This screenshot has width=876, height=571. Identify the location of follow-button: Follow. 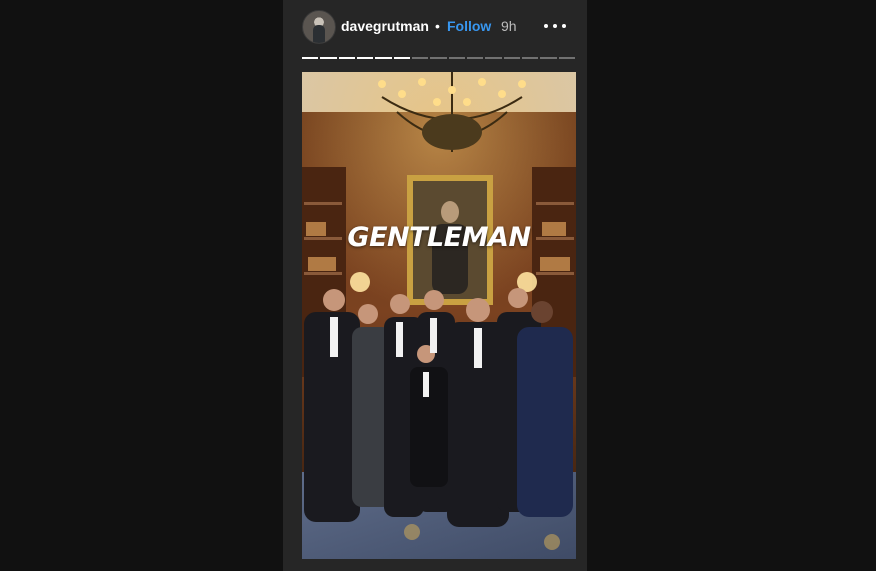
(469, 26).